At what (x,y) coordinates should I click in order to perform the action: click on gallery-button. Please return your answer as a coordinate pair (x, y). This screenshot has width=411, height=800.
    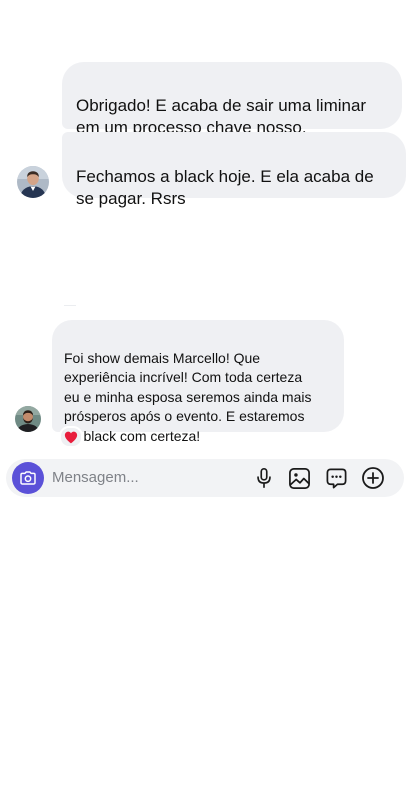
    Looking at the image, I should click on (299, 478).